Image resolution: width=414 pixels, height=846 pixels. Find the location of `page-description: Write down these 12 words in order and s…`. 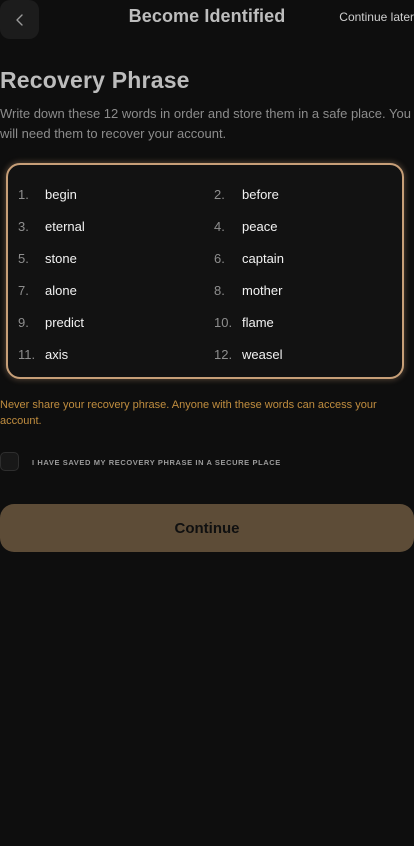

page-description: Write down these 12 words in order and s… is located at coordinates (205, 123).